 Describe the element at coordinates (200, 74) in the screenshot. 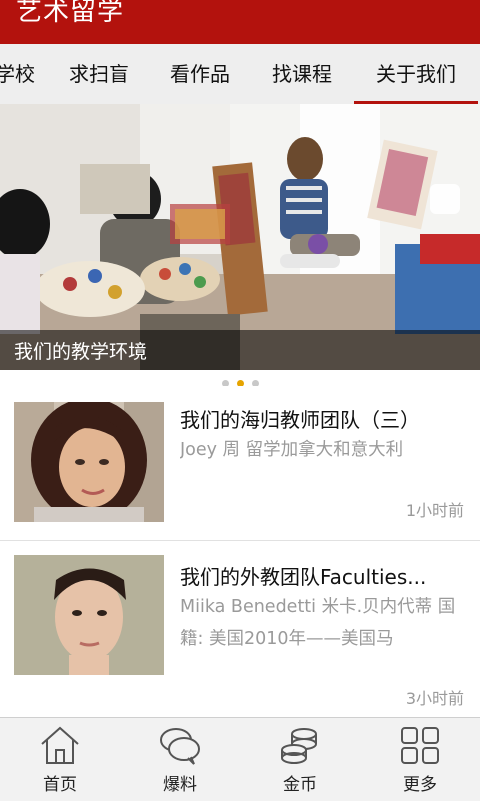

I see `tab-works: 看作品` at that location.